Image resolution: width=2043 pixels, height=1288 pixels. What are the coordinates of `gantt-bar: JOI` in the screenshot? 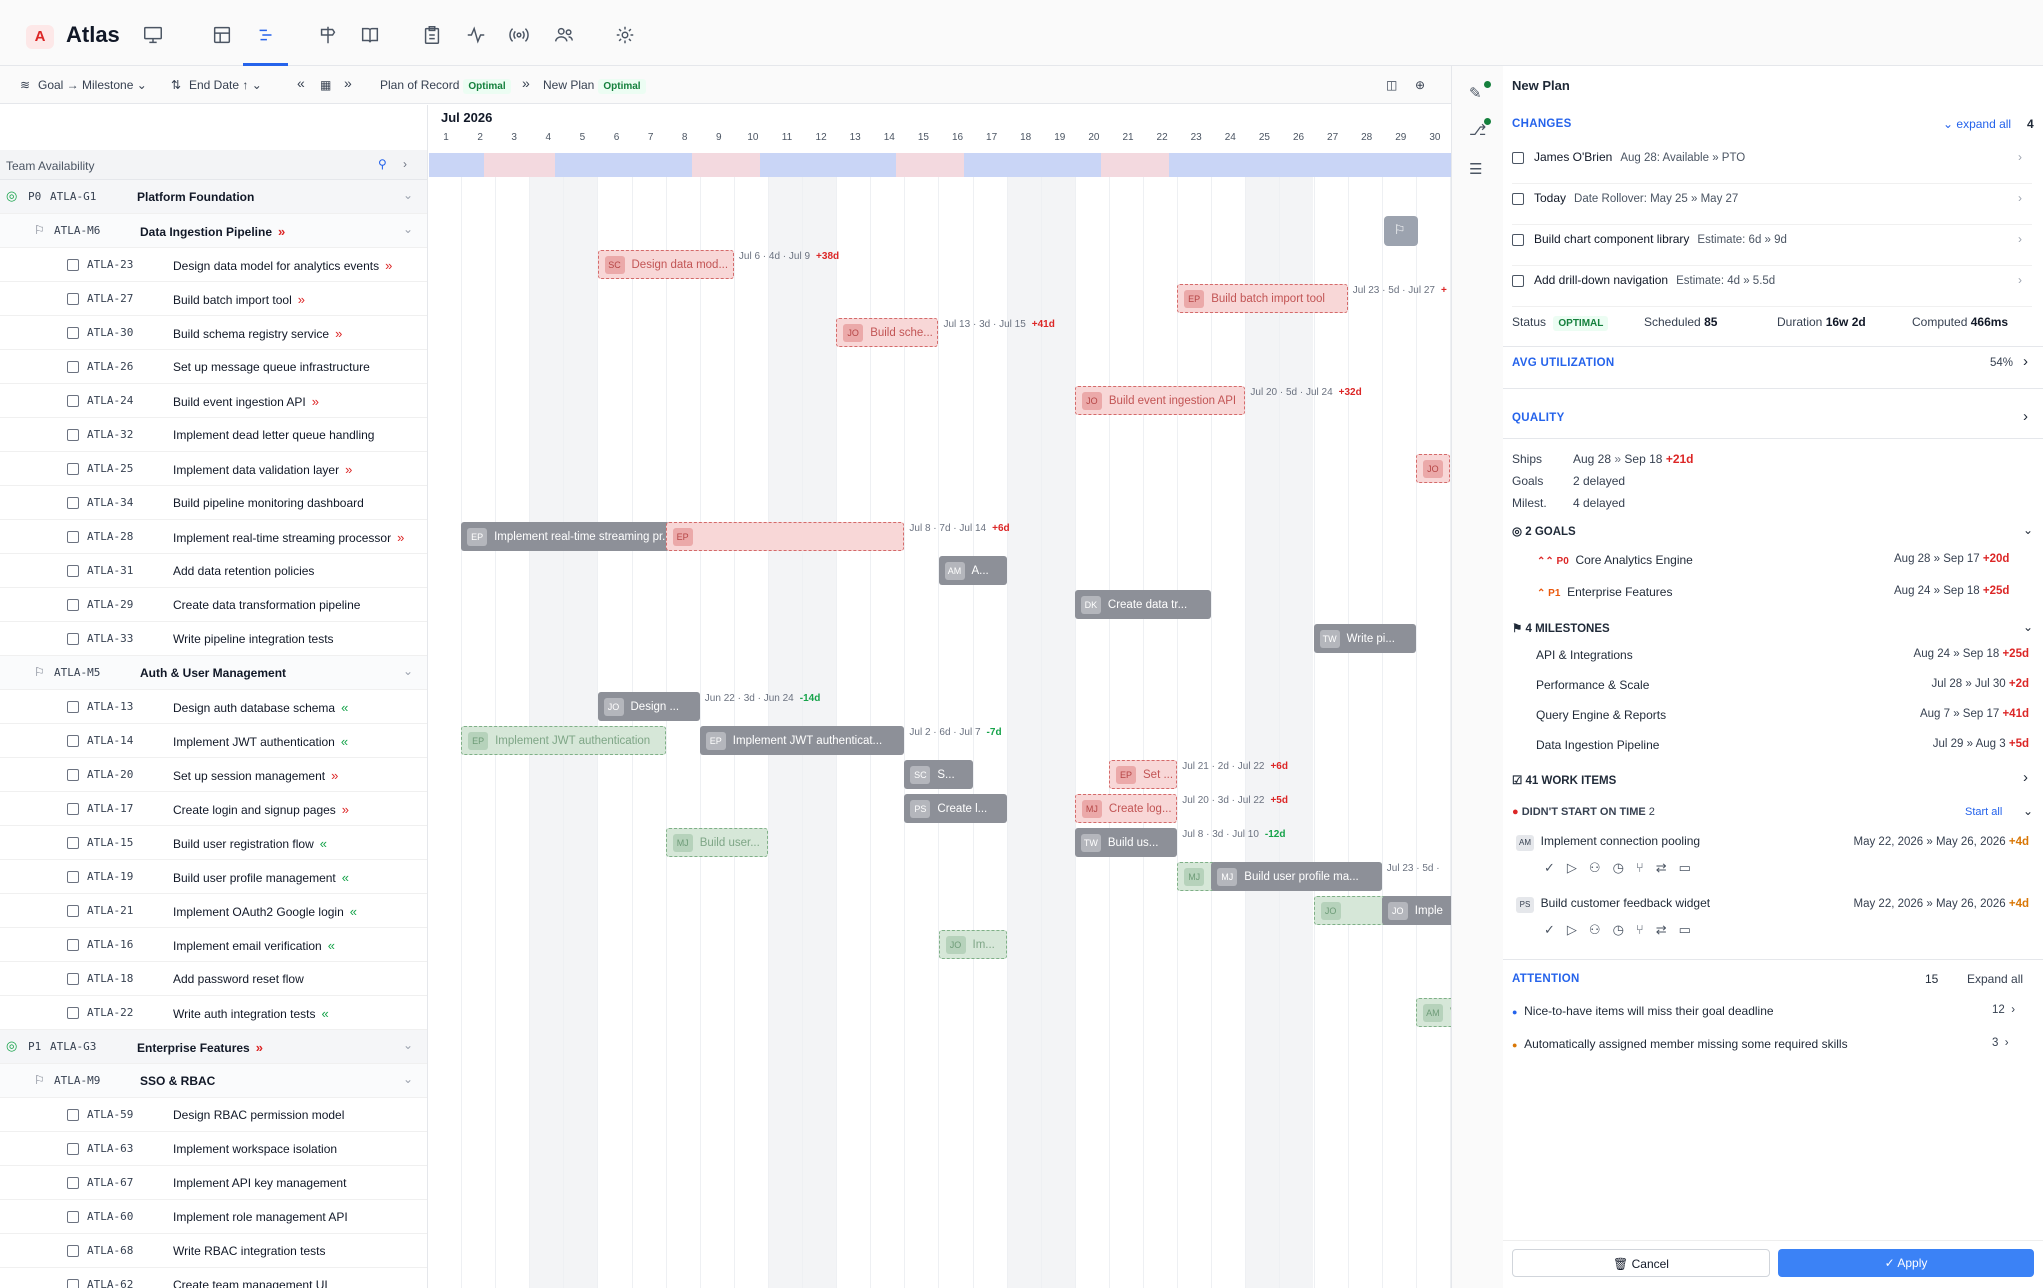 It's located at (1432, 468).